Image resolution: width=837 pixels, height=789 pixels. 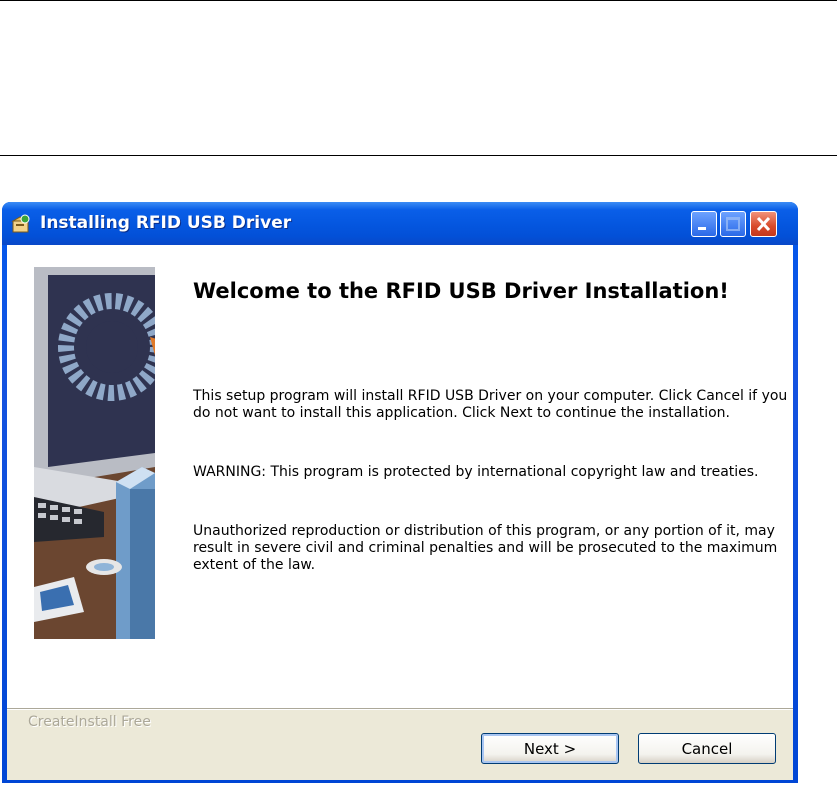 I want to click on maximize-icon, so click(x=733, y=224).